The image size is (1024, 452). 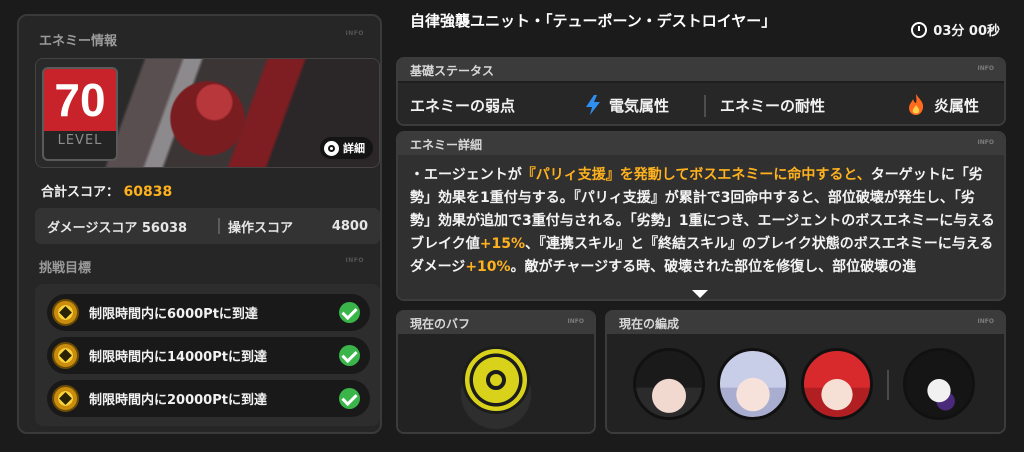 I want to click on resistance-label: エネミーの耐性, so click(x=773, y=106).